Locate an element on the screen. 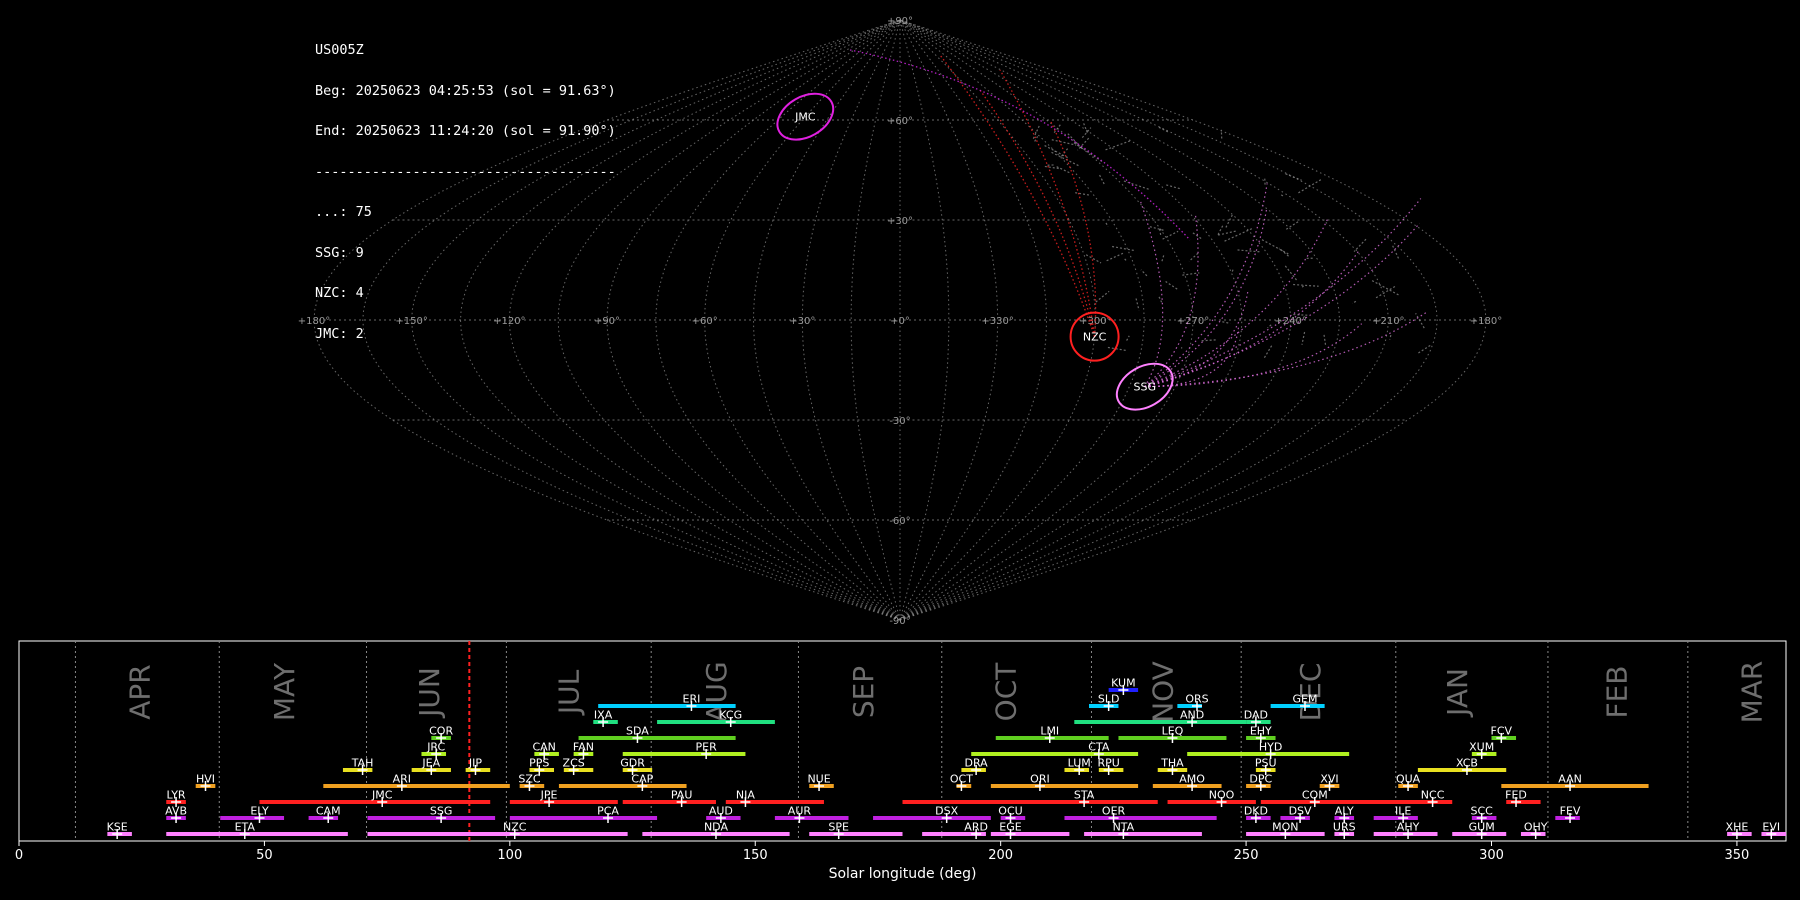 Image resolution: width=1800 pixels, height=900 pixels. shower-label: KUM is located at coordinates (1123, 683).